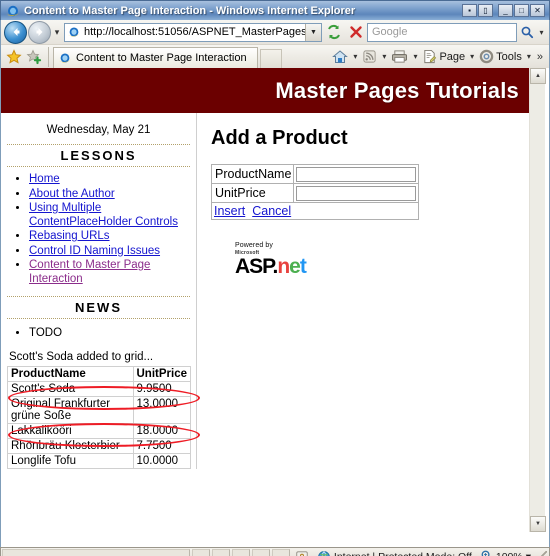 Image resolution: width=550 pixels, height=556 pixels. I want to click on column-header-unitprice: UnitPrice, so click(161, 374).